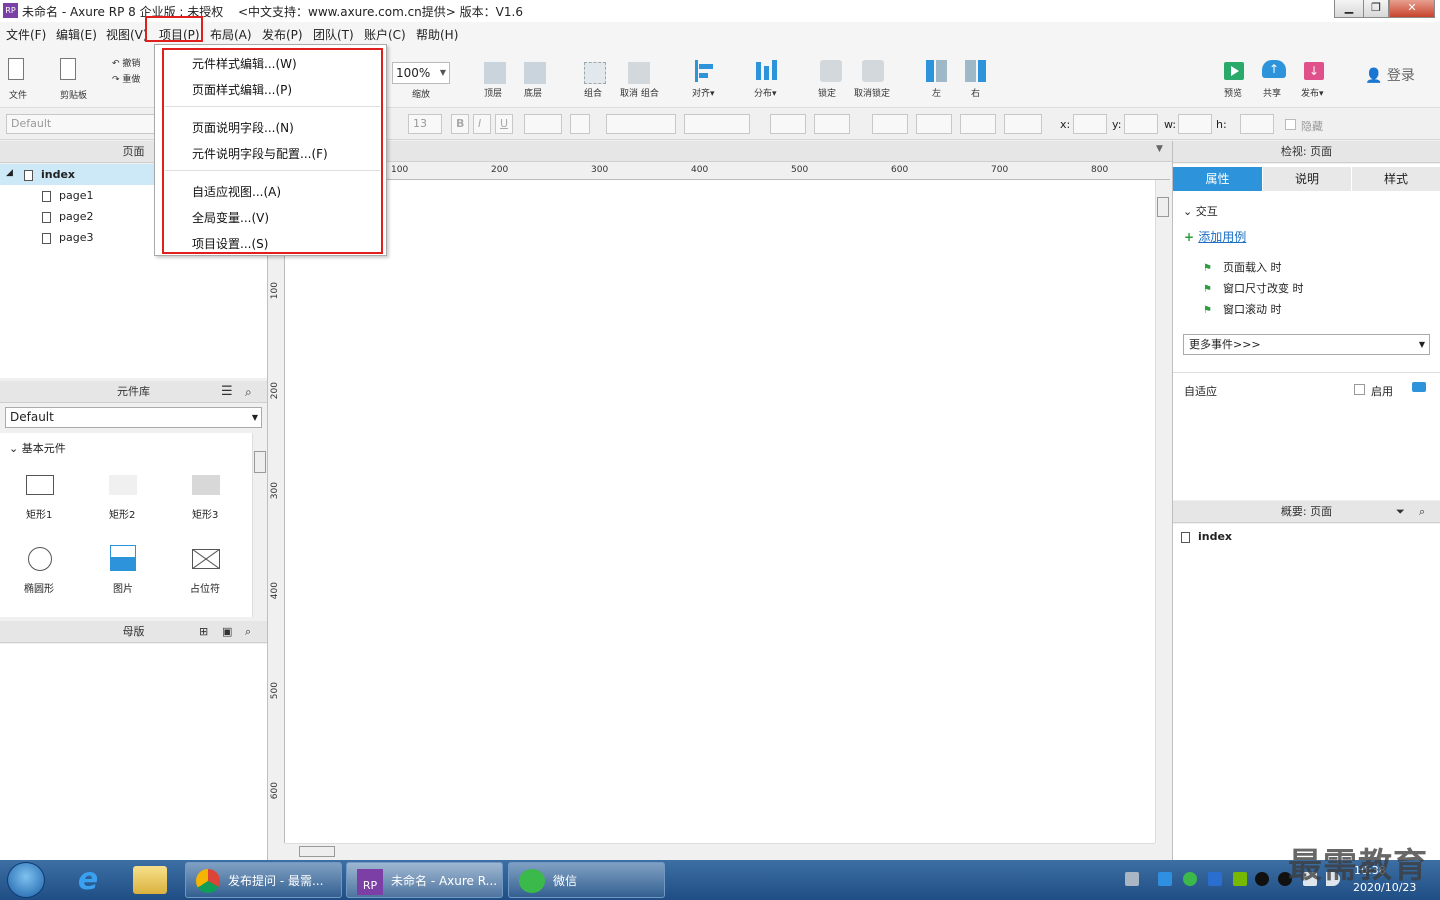 The width and height of the screenshot is (1440, 900). Describe the element at coordinates (543, 124) in the screenshot. I see `font-color-button` at that location.